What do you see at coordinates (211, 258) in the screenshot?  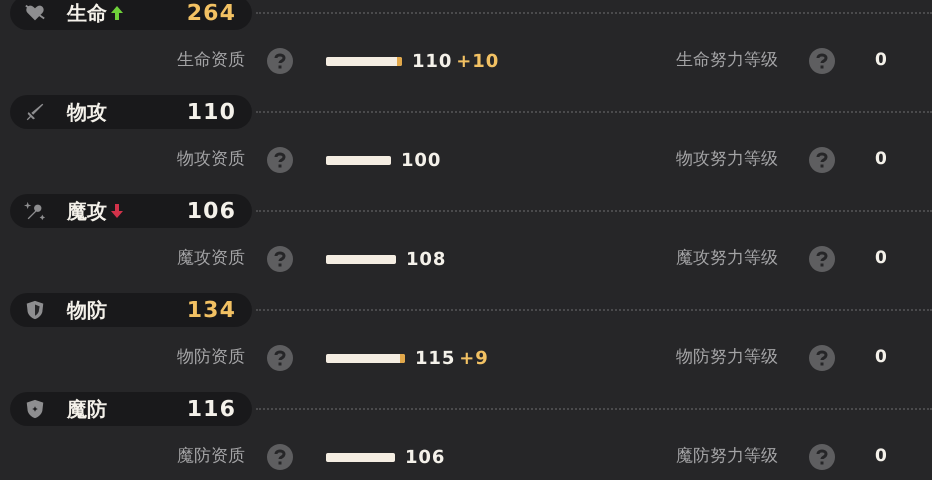 I see `aptitude-label: 魔攻资质` at bounding box center [211, 258].